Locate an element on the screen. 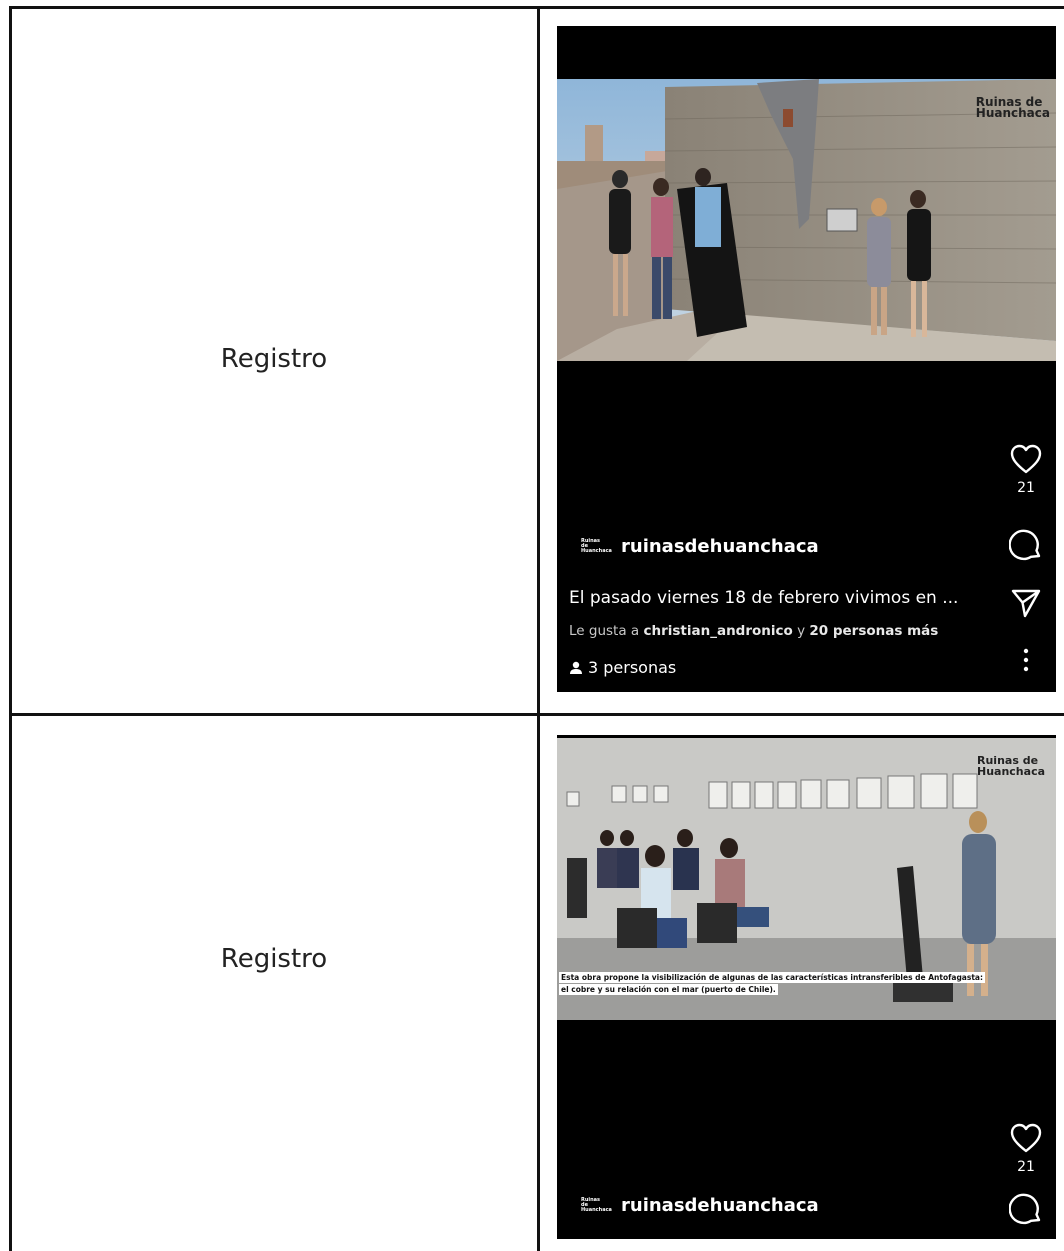 The image size is (1064, 1251). username-link-2: ruinasdehuanchaca is located at coordinates (720, 1205).